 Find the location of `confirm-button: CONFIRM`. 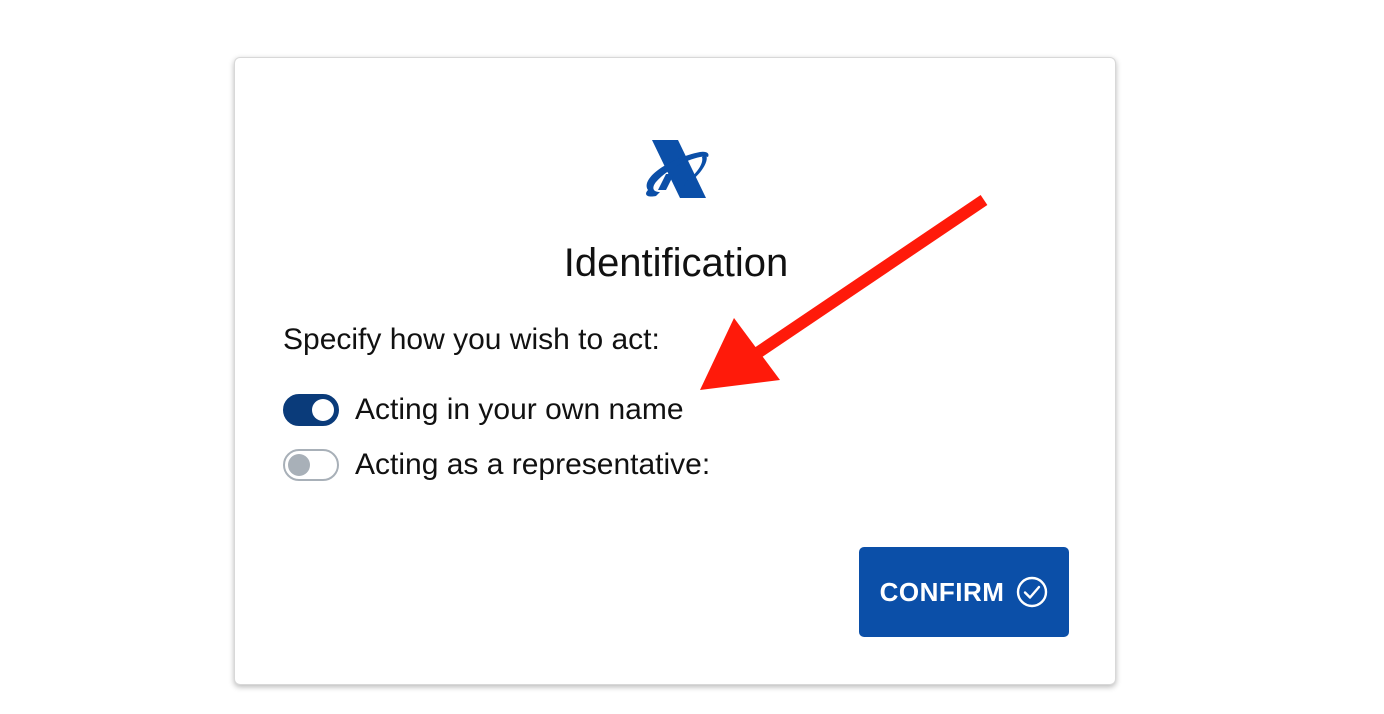

confirm-button: CONFIRM is located at coordinates (964, 592).